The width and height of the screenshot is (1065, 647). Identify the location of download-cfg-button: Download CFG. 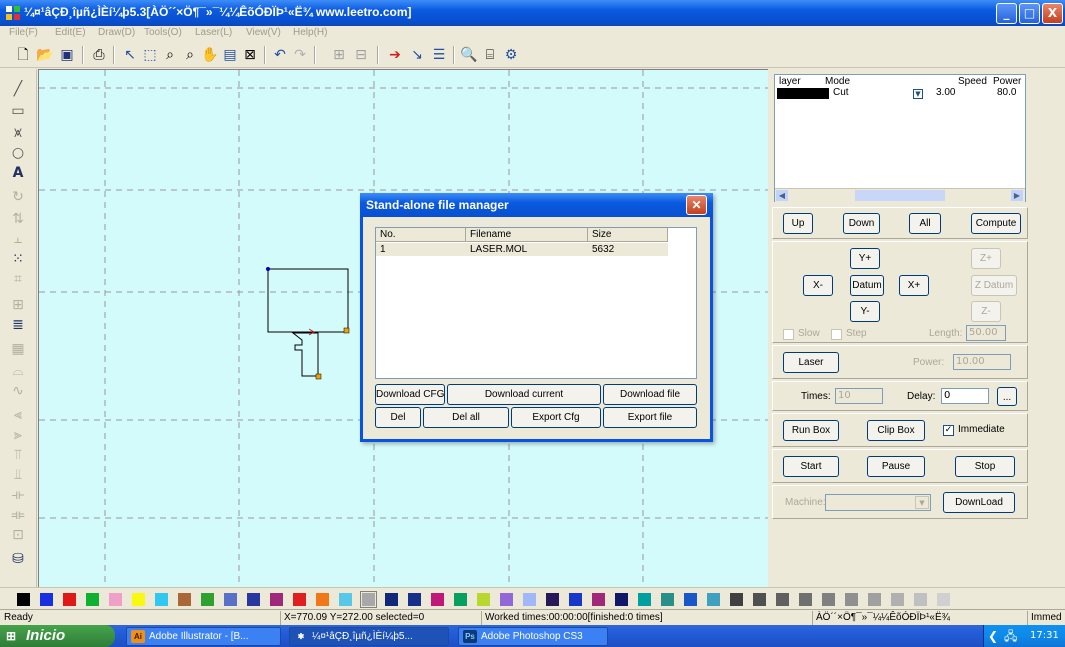
(410, 394).